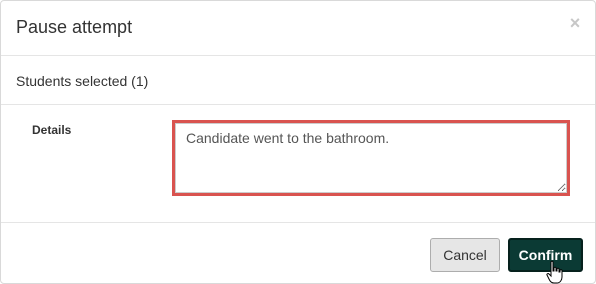 This screenshot has width=596, height=284. Describe the element at coordinates (74, 27) in the screenshot. I see `dialog-title: Pause attempt` at that location.